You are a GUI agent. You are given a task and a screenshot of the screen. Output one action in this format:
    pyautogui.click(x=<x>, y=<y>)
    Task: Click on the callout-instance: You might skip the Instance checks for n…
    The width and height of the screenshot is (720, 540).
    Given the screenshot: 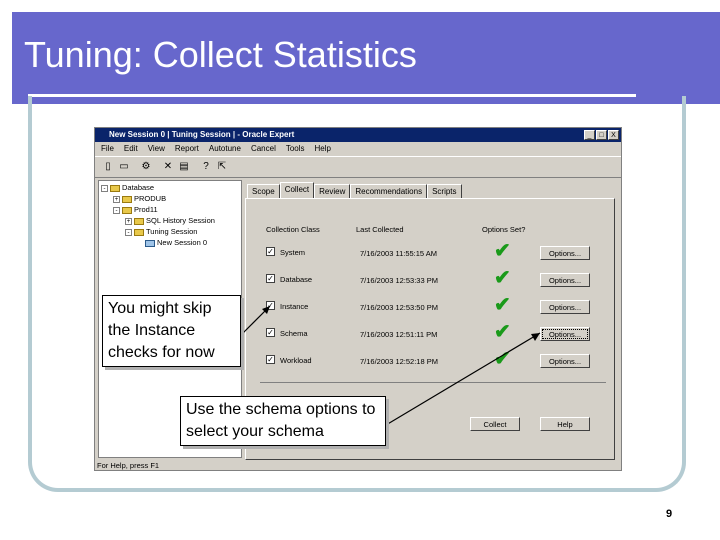 What is the action you would take?
    pyautogui.click(x=171, y=331)
    